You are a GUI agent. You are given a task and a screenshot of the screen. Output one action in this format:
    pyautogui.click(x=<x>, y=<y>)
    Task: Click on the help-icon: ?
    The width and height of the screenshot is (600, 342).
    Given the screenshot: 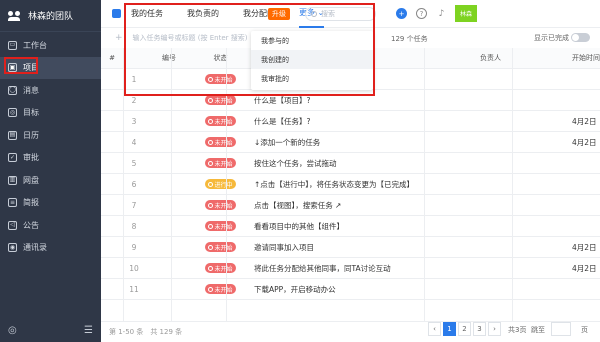 What is the action you would take?
    pyautogui.click(x=421, y=13)
    